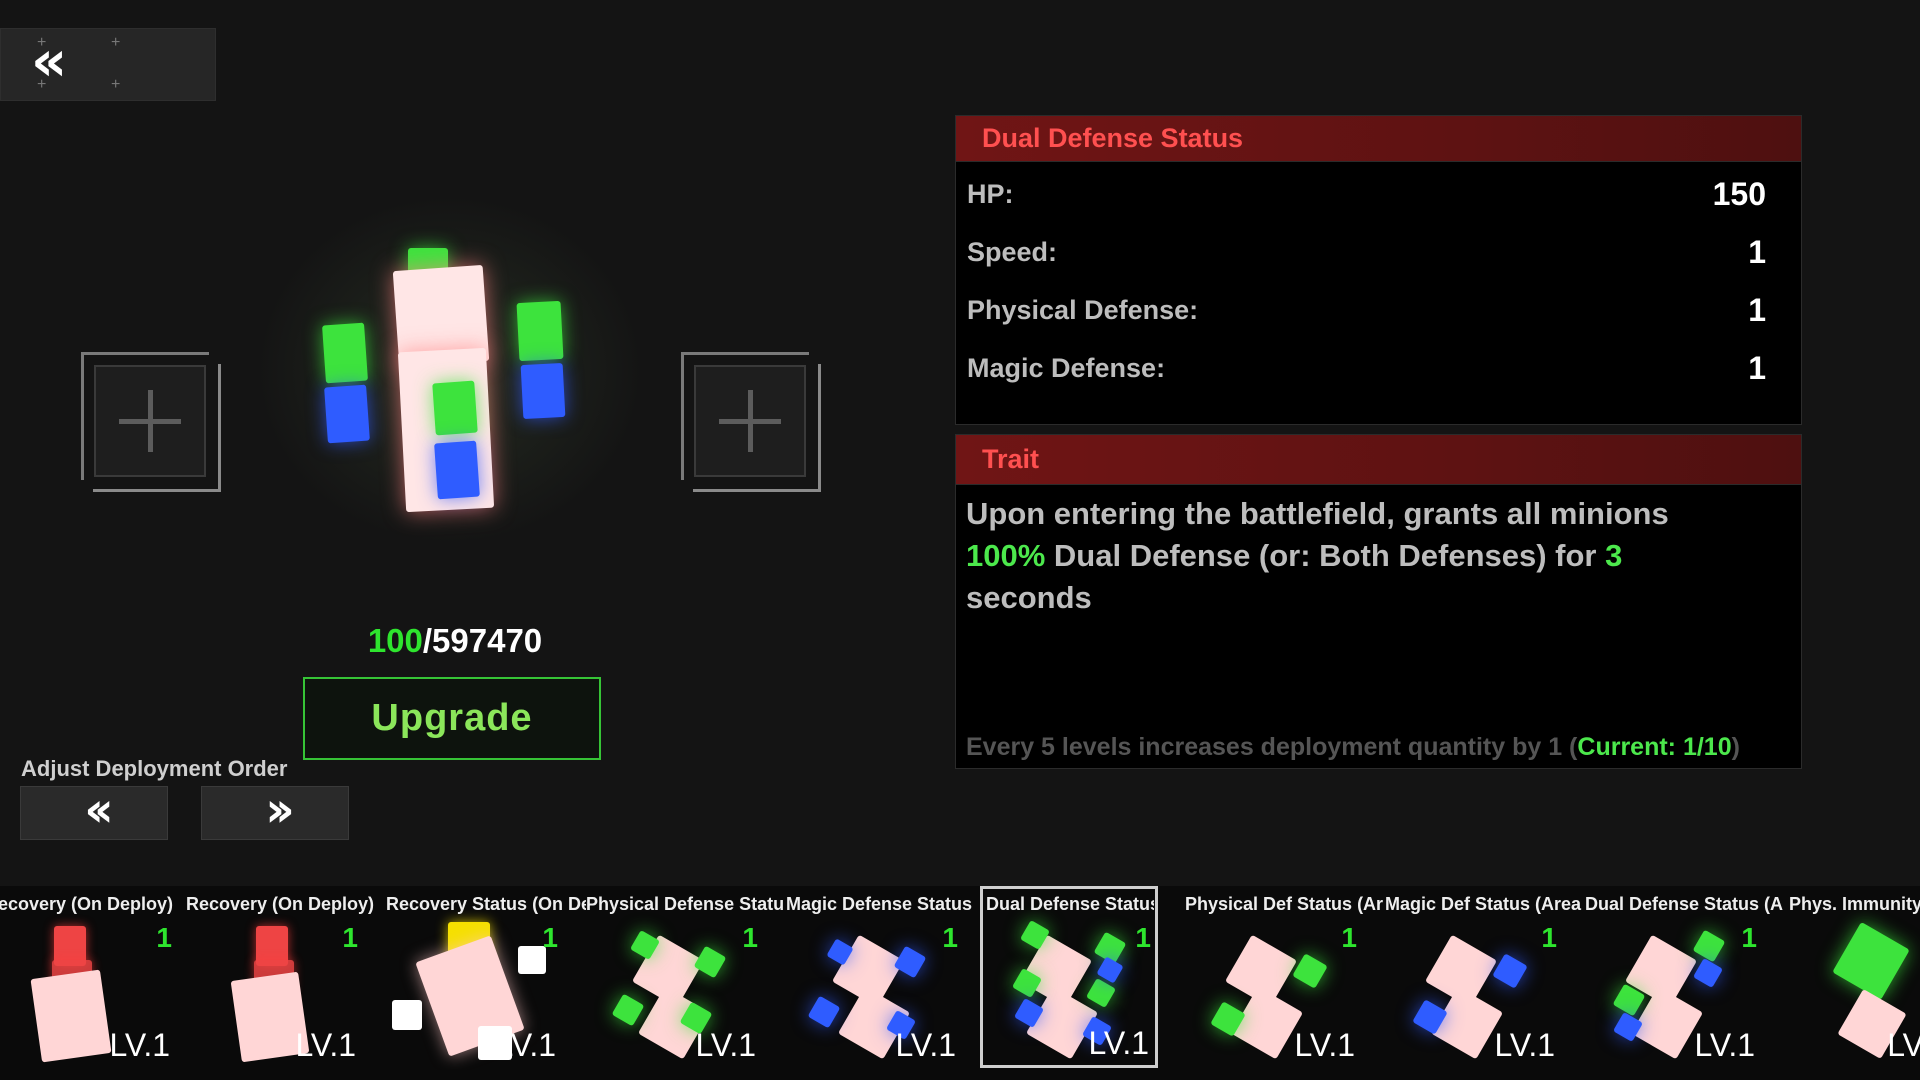 This screenshot has width=1920, height=1080. I want to click on stat-row-physical-defense: Physical Defense: 1, so click(1378, 310).